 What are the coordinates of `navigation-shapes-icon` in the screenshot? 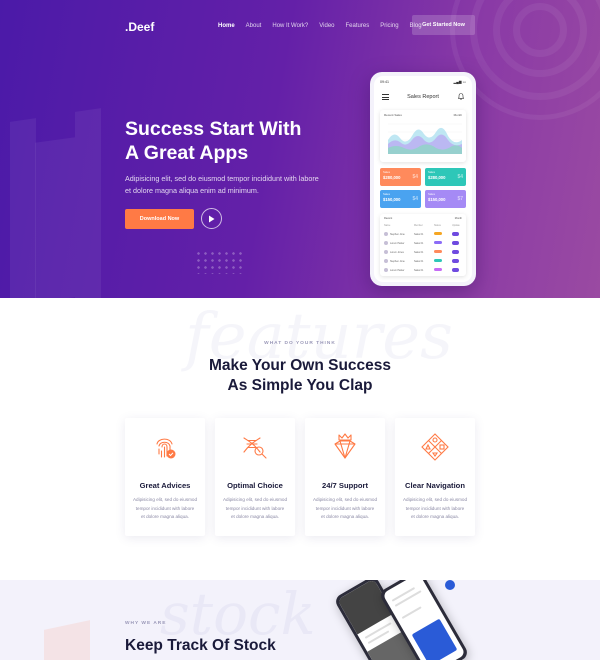 It's located at (435, 447).